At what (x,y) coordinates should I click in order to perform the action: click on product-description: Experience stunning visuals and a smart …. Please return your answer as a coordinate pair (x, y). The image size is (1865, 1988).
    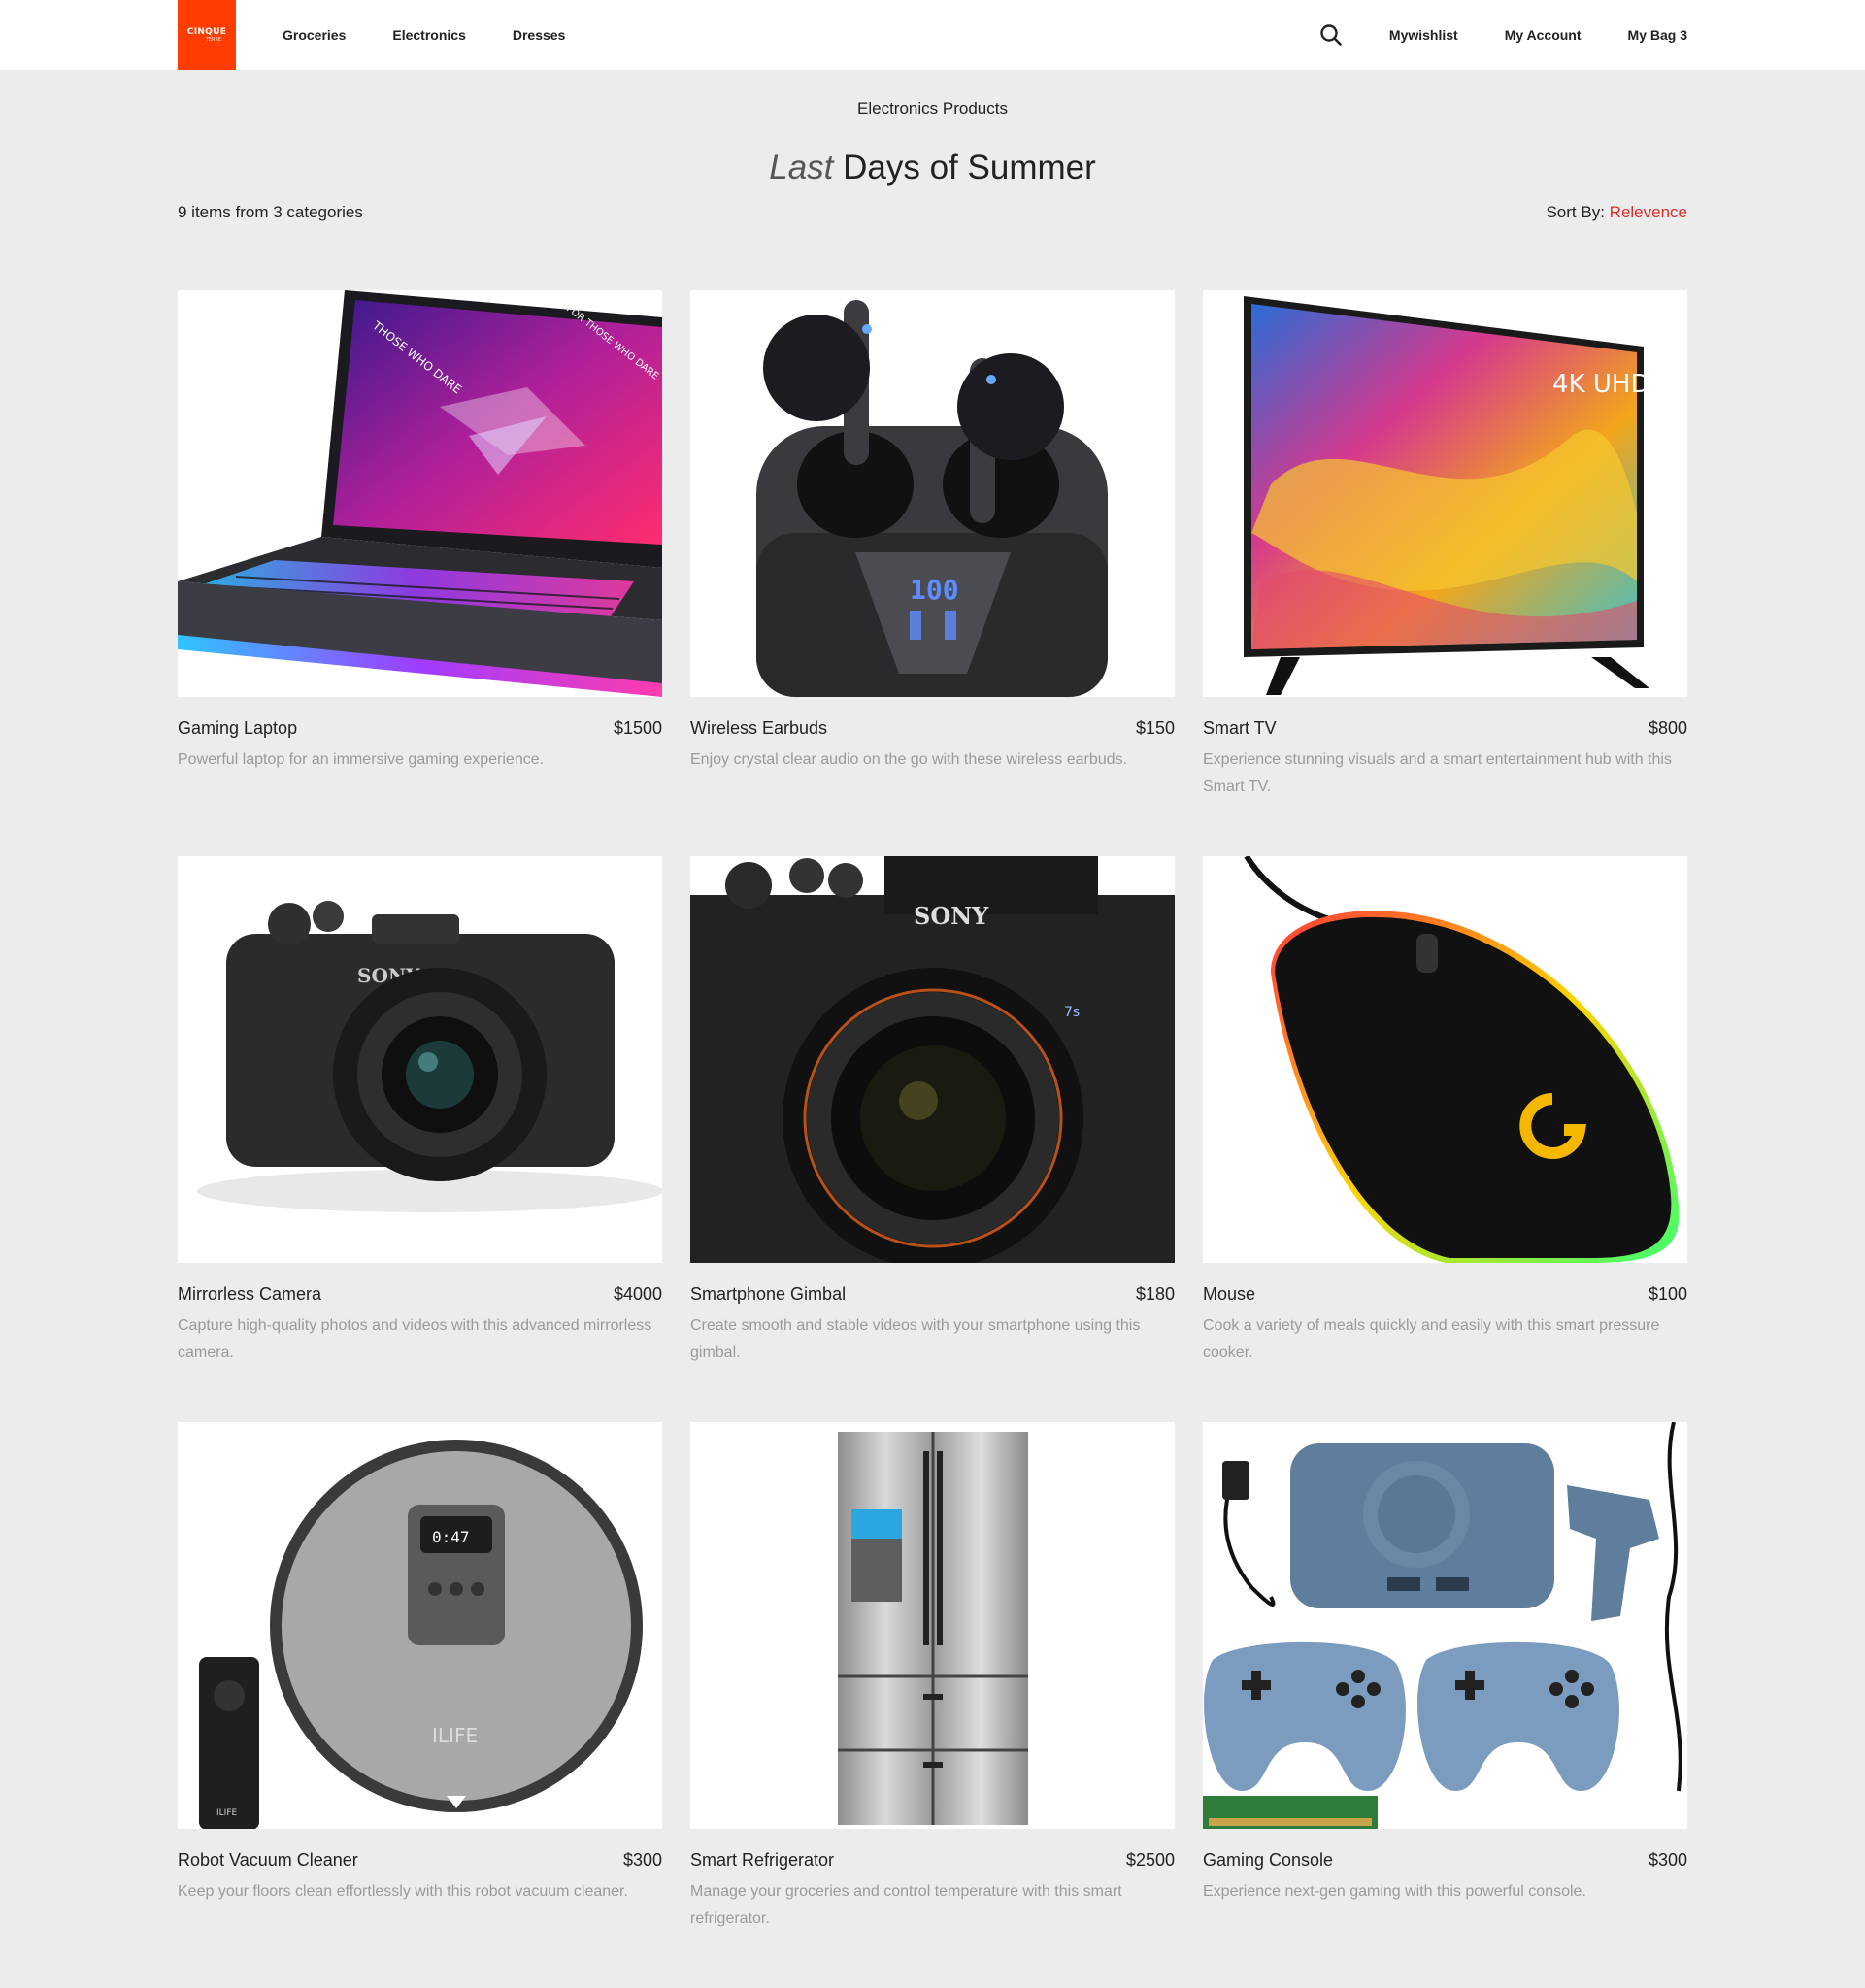
    Looking at the image, I should click on (1438, 773).